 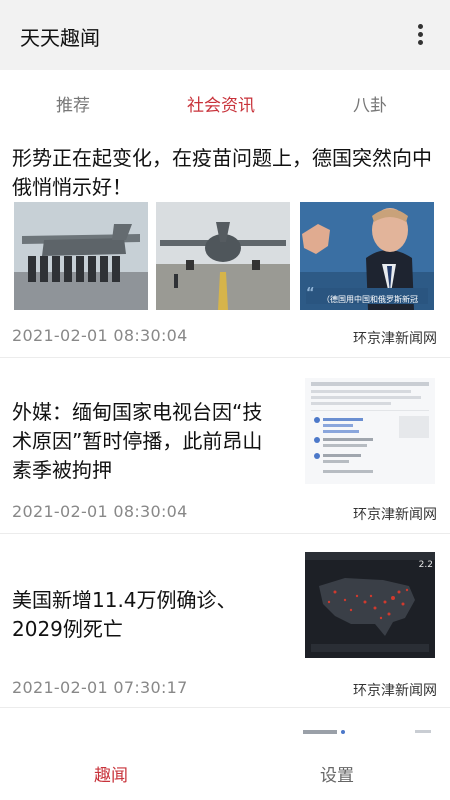 I want to click on nav-settings: 设置, so click(x=337, y=773).